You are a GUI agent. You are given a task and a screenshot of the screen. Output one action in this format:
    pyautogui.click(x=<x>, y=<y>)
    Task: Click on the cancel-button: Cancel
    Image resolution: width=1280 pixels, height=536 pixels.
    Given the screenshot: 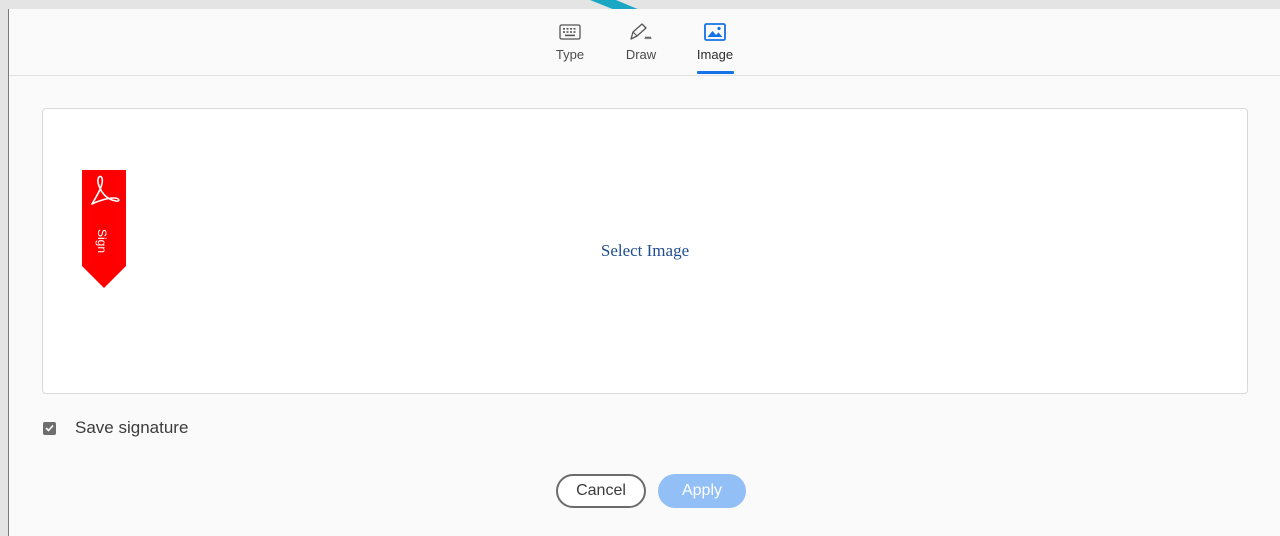 What is the action you would take?
    pyautogui.click(x=601, y=491)
    